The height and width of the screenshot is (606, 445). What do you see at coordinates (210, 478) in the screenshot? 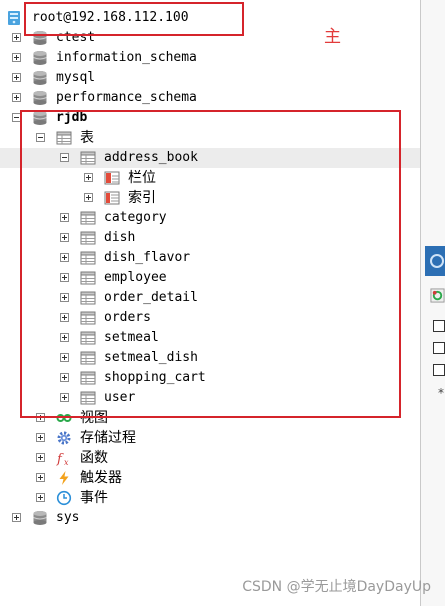
I see `triggers-folder: 触发器` at bounding box center [210, 478].